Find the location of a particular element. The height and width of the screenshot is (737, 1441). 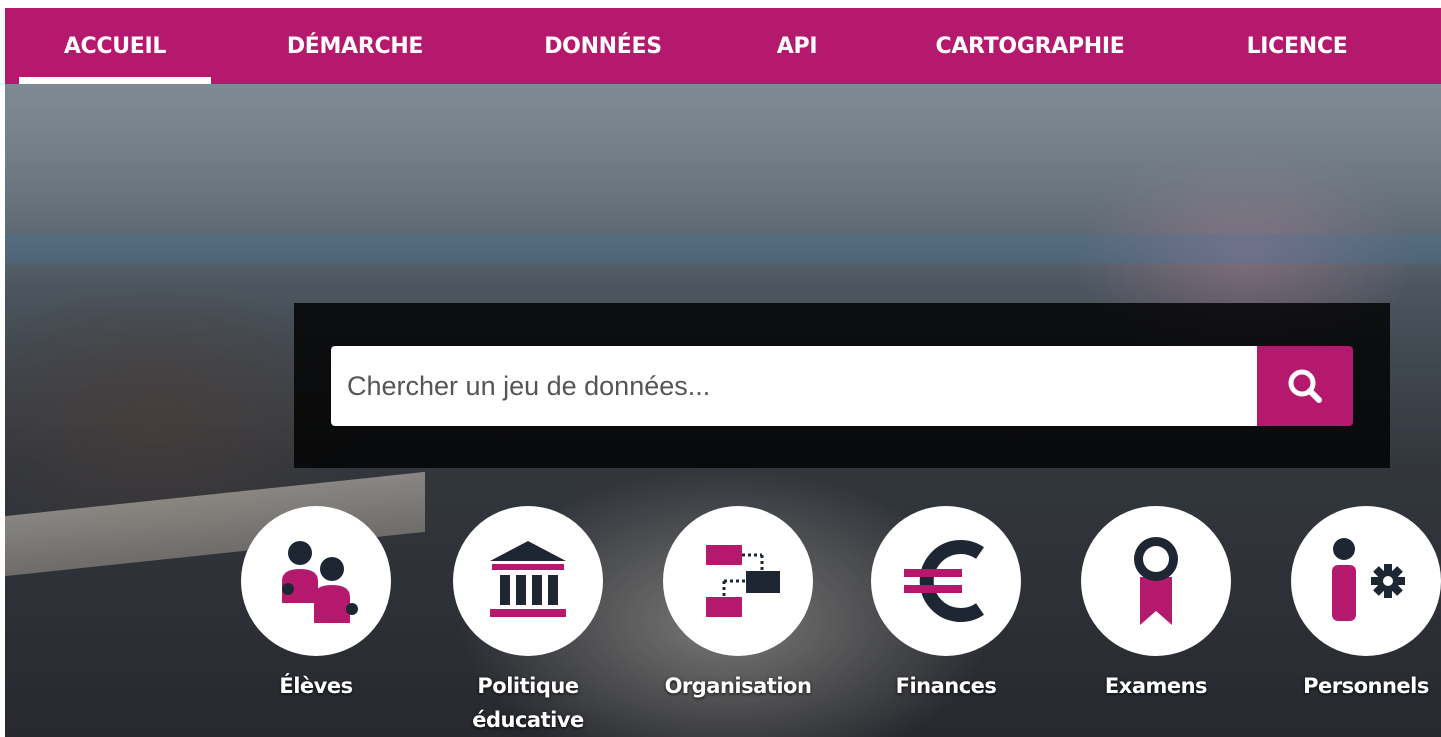

nav-item-demarche: DÉMARCHE is located at coordinates (355, 46).